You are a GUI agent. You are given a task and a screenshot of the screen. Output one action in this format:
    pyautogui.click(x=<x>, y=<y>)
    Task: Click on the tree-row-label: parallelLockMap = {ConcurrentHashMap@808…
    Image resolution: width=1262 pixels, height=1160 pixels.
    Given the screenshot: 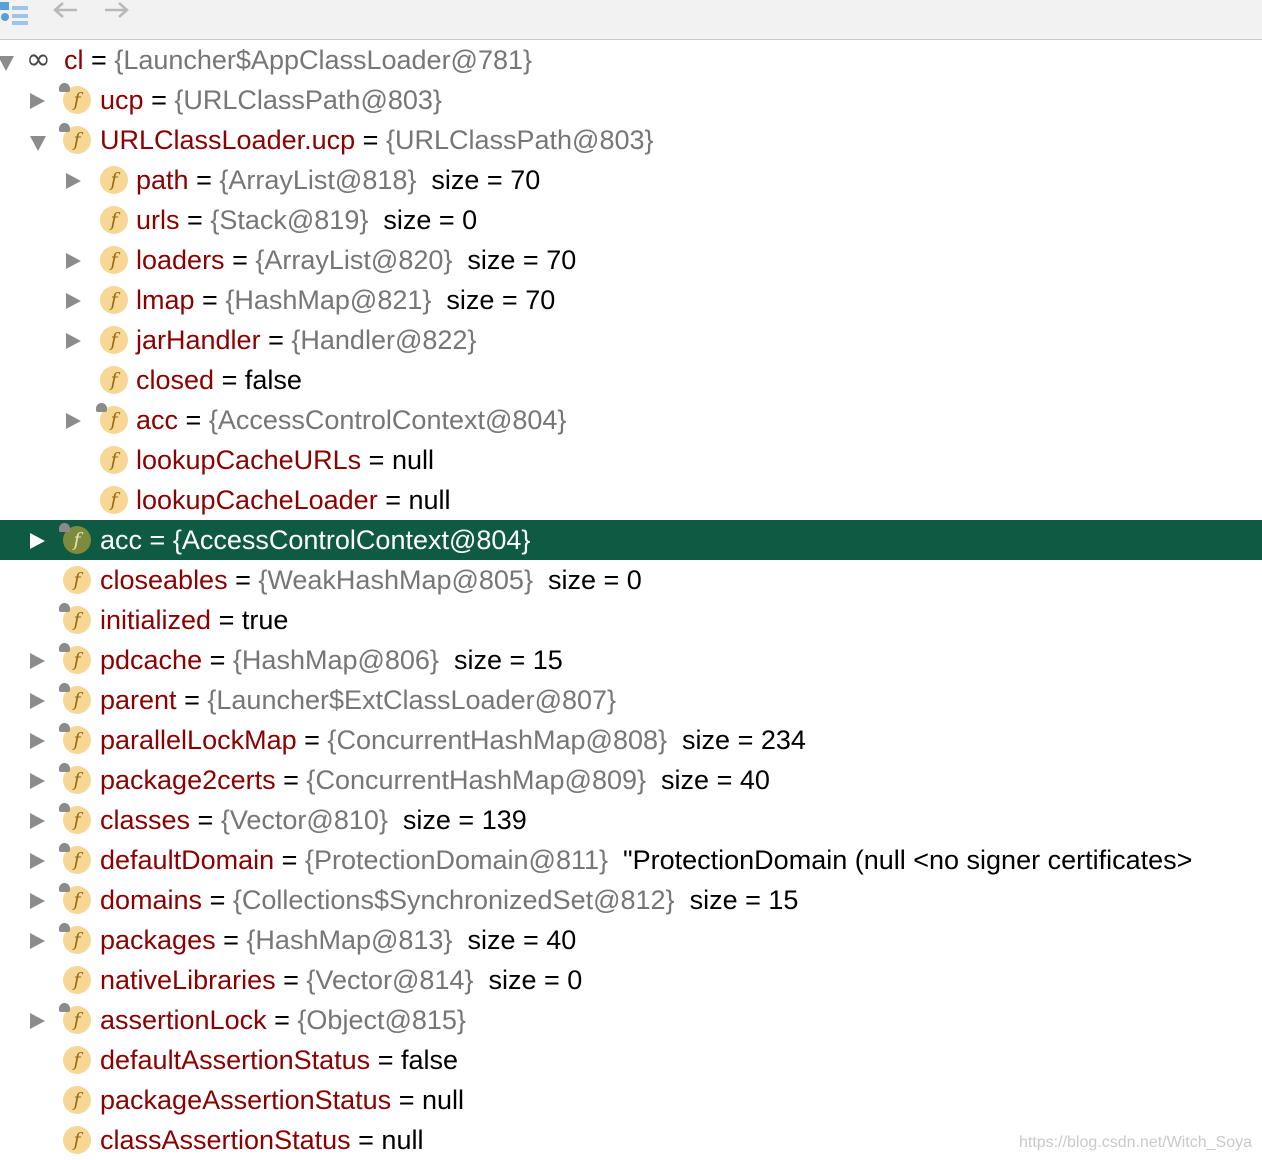 What is the action you would take?
    pyautogui.click(x=453, y=740)
    